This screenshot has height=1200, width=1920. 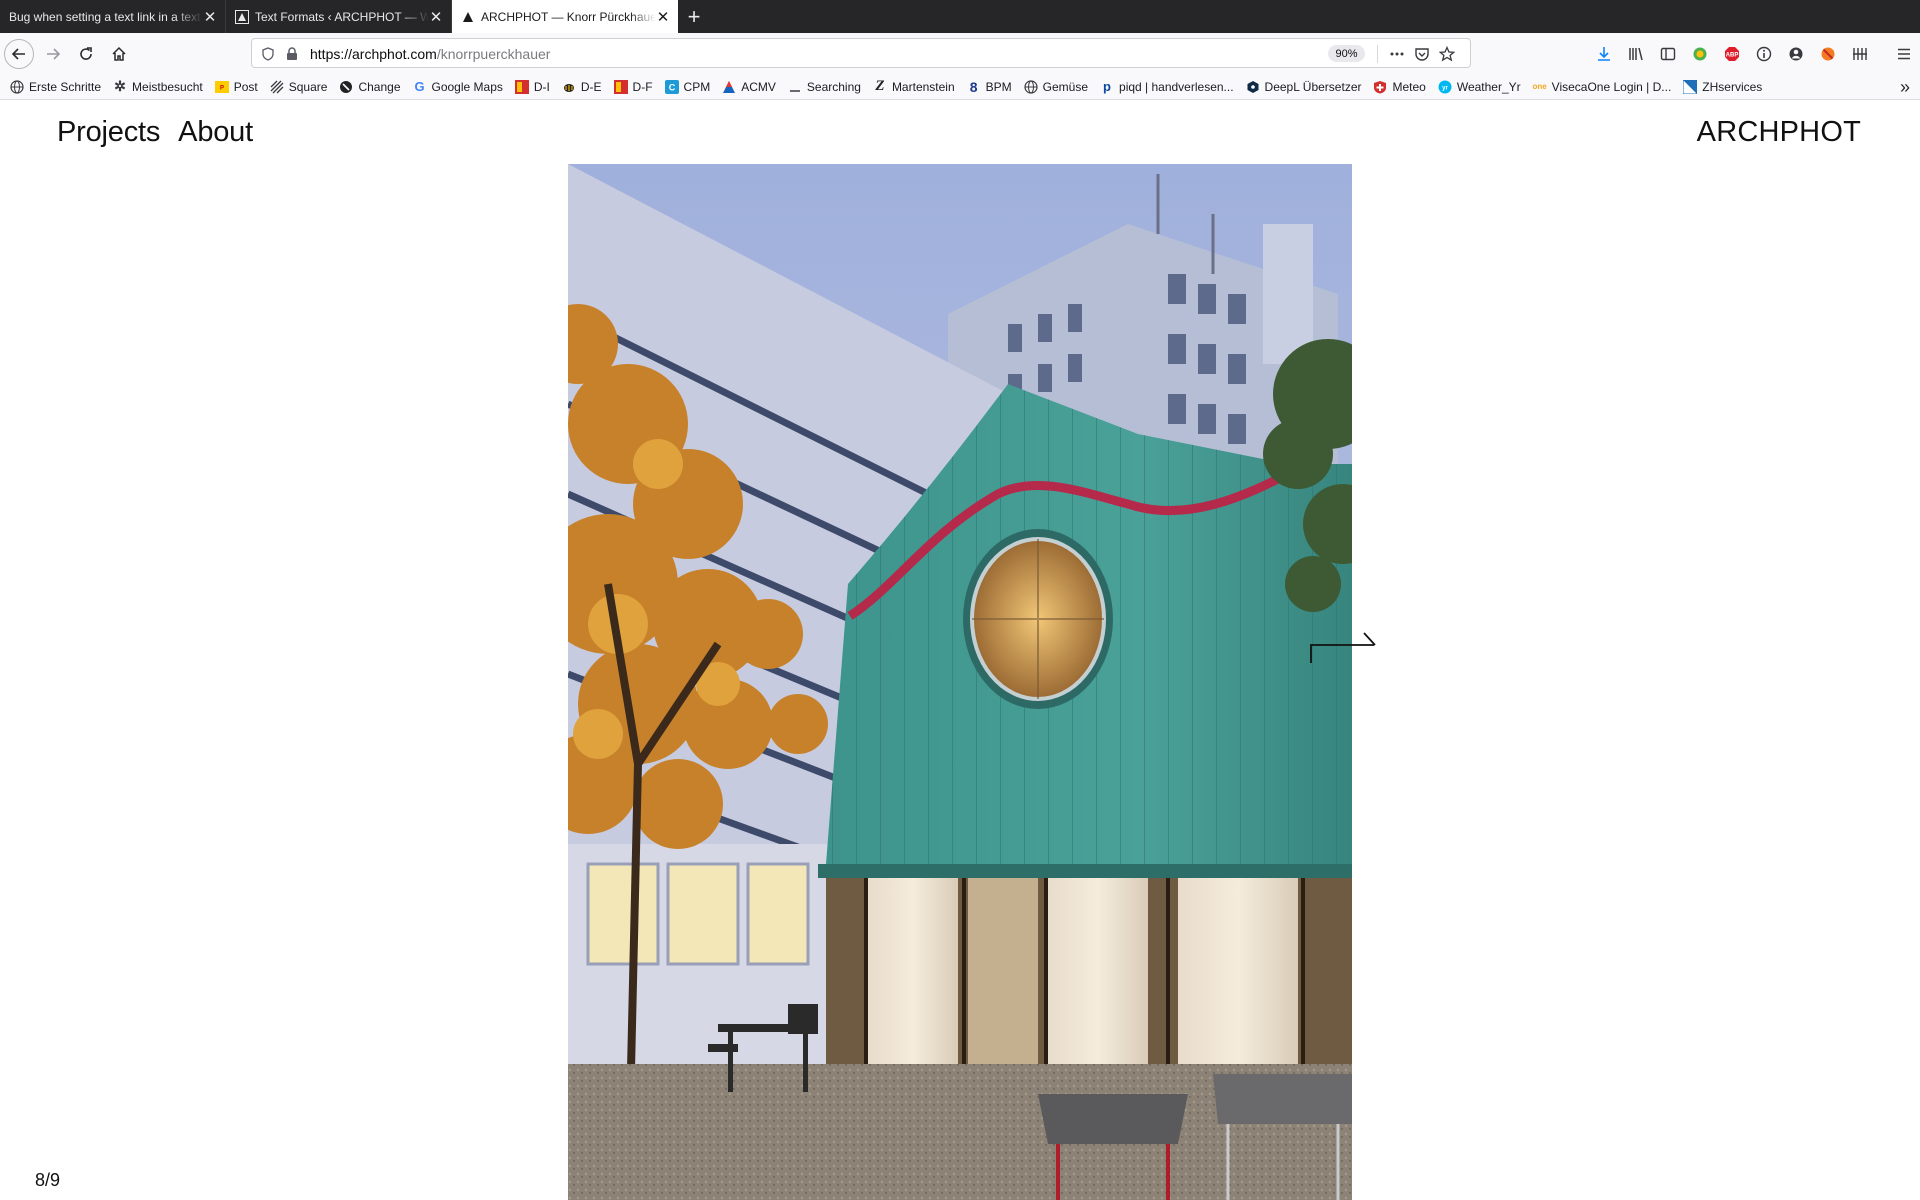 What do you see at coordinates (1253, 87) in the screenshot?
I see `deepl-icon` at bounding box center [1253, 87].